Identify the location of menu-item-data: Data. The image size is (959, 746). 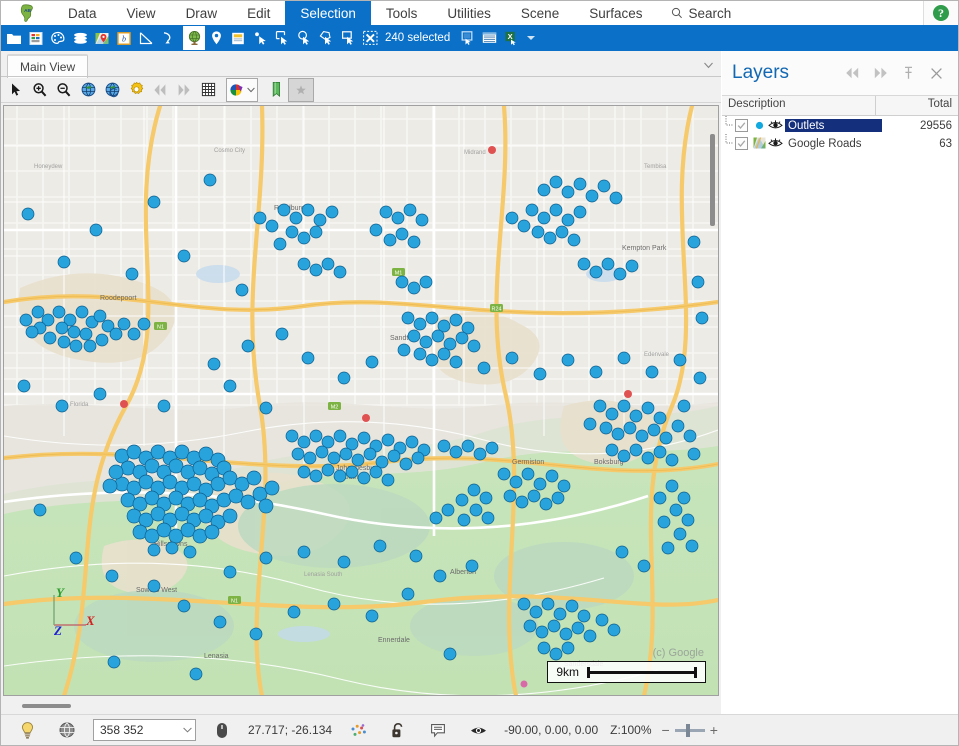
(82, 13).